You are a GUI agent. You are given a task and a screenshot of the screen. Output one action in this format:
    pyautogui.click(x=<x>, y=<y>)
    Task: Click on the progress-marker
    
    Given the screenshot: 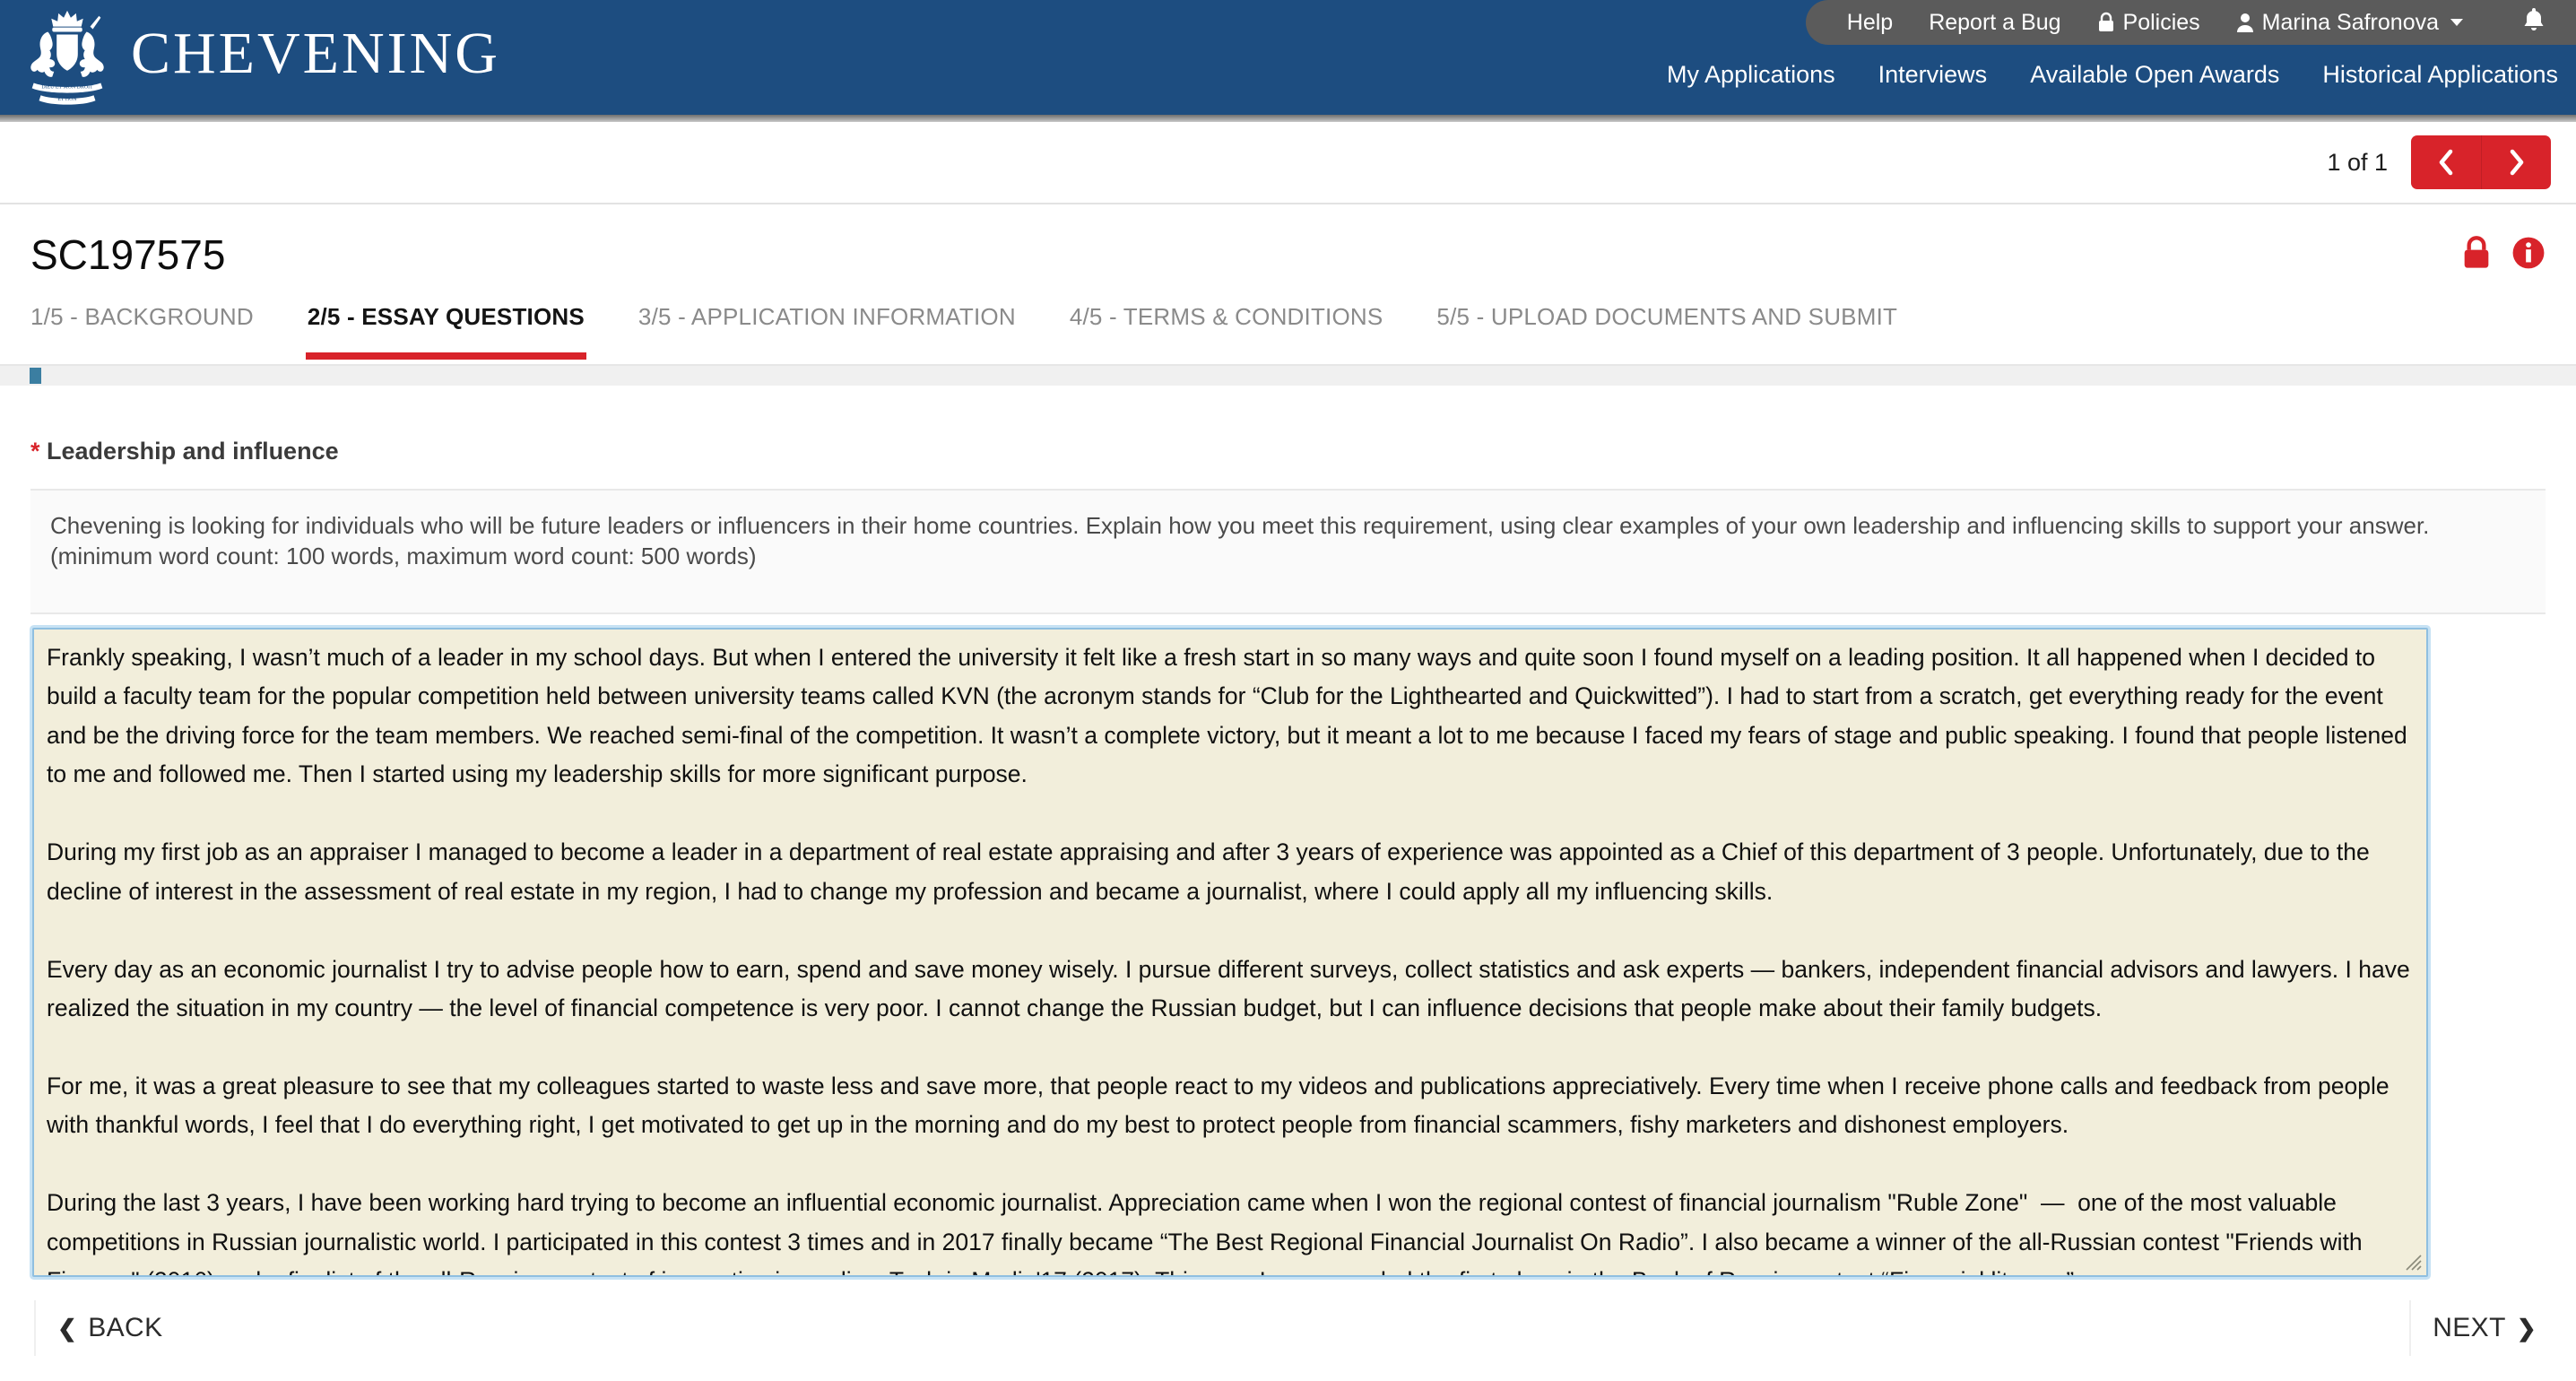 What is the action you would take?
    pyautogui.click(x=35, y=376)
    